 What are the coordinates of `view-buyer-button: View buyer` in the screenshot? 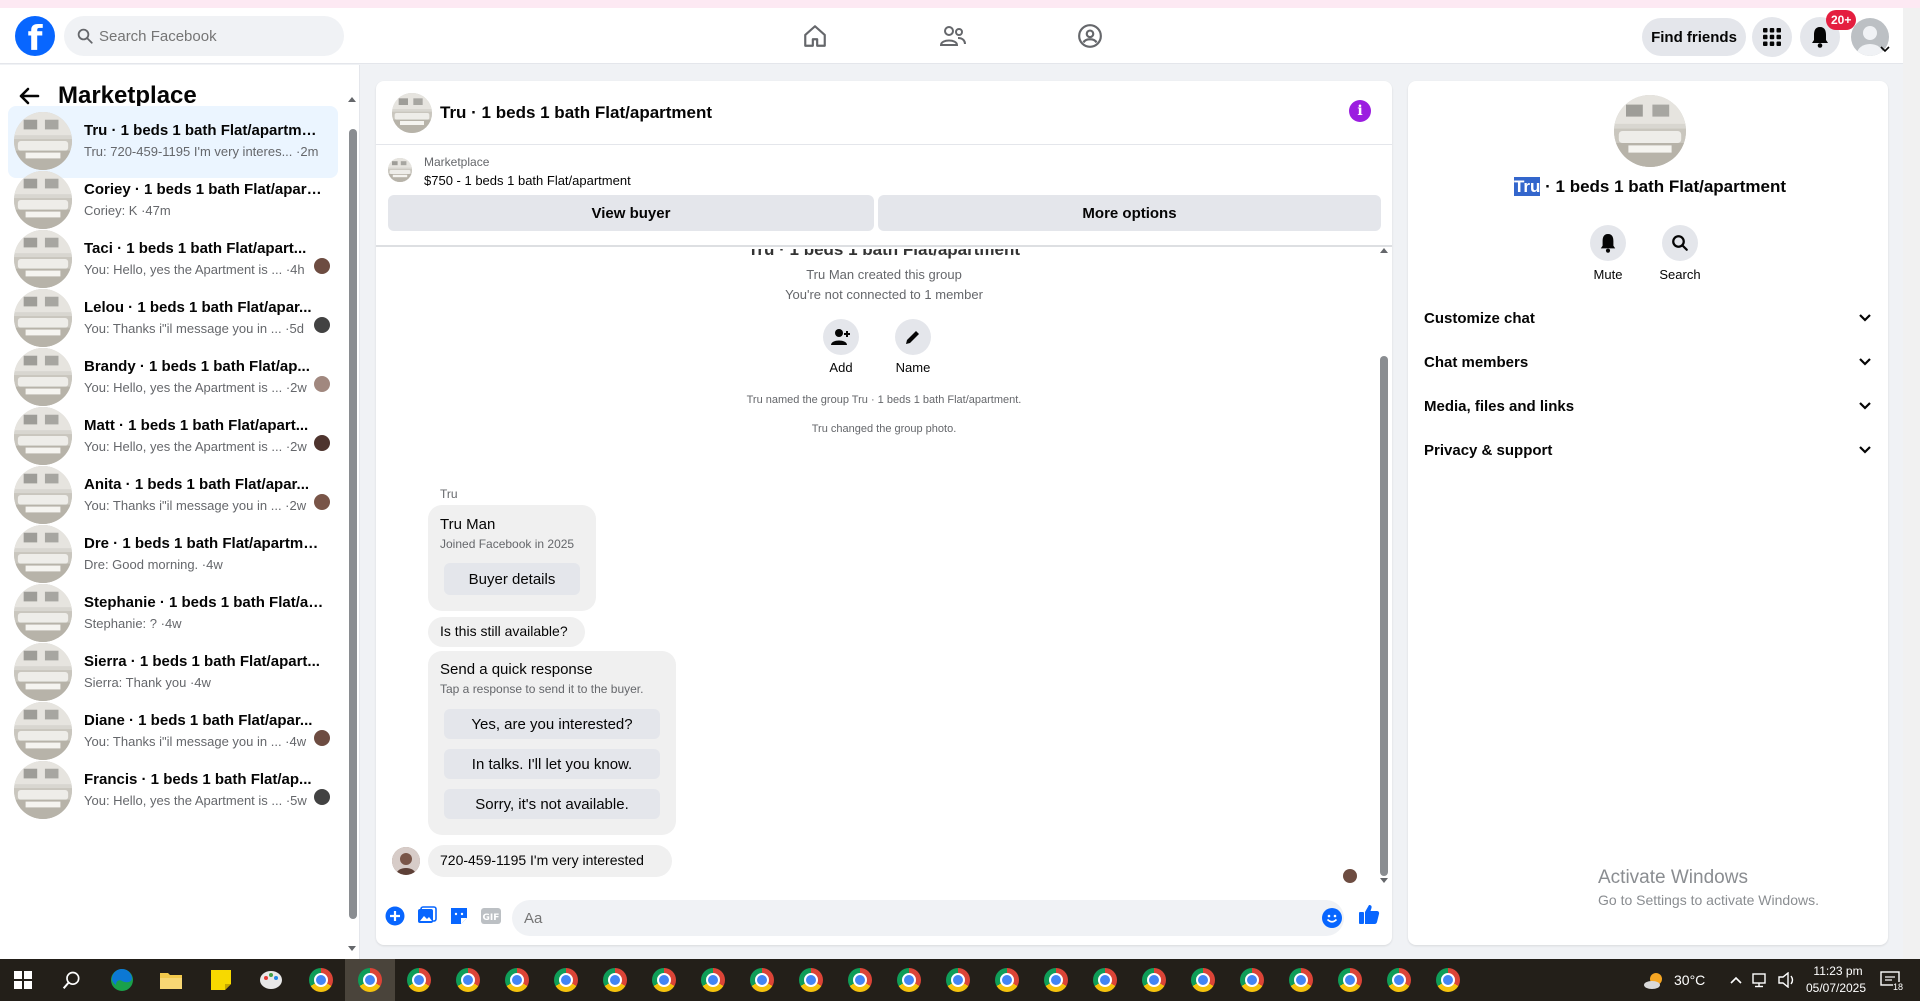 It's located at (631, 213).